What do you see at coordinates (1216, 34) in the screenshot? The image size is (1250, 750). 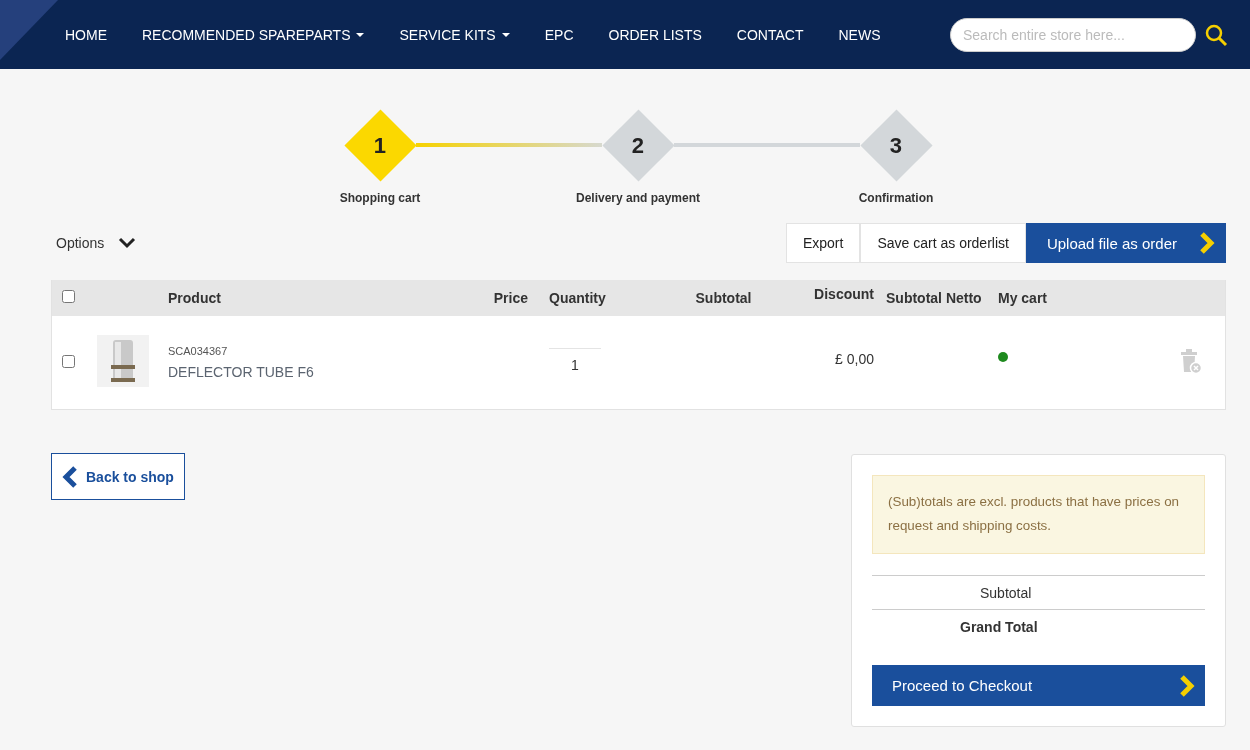 I see `search-icon` at bounding box center [1216, 34].